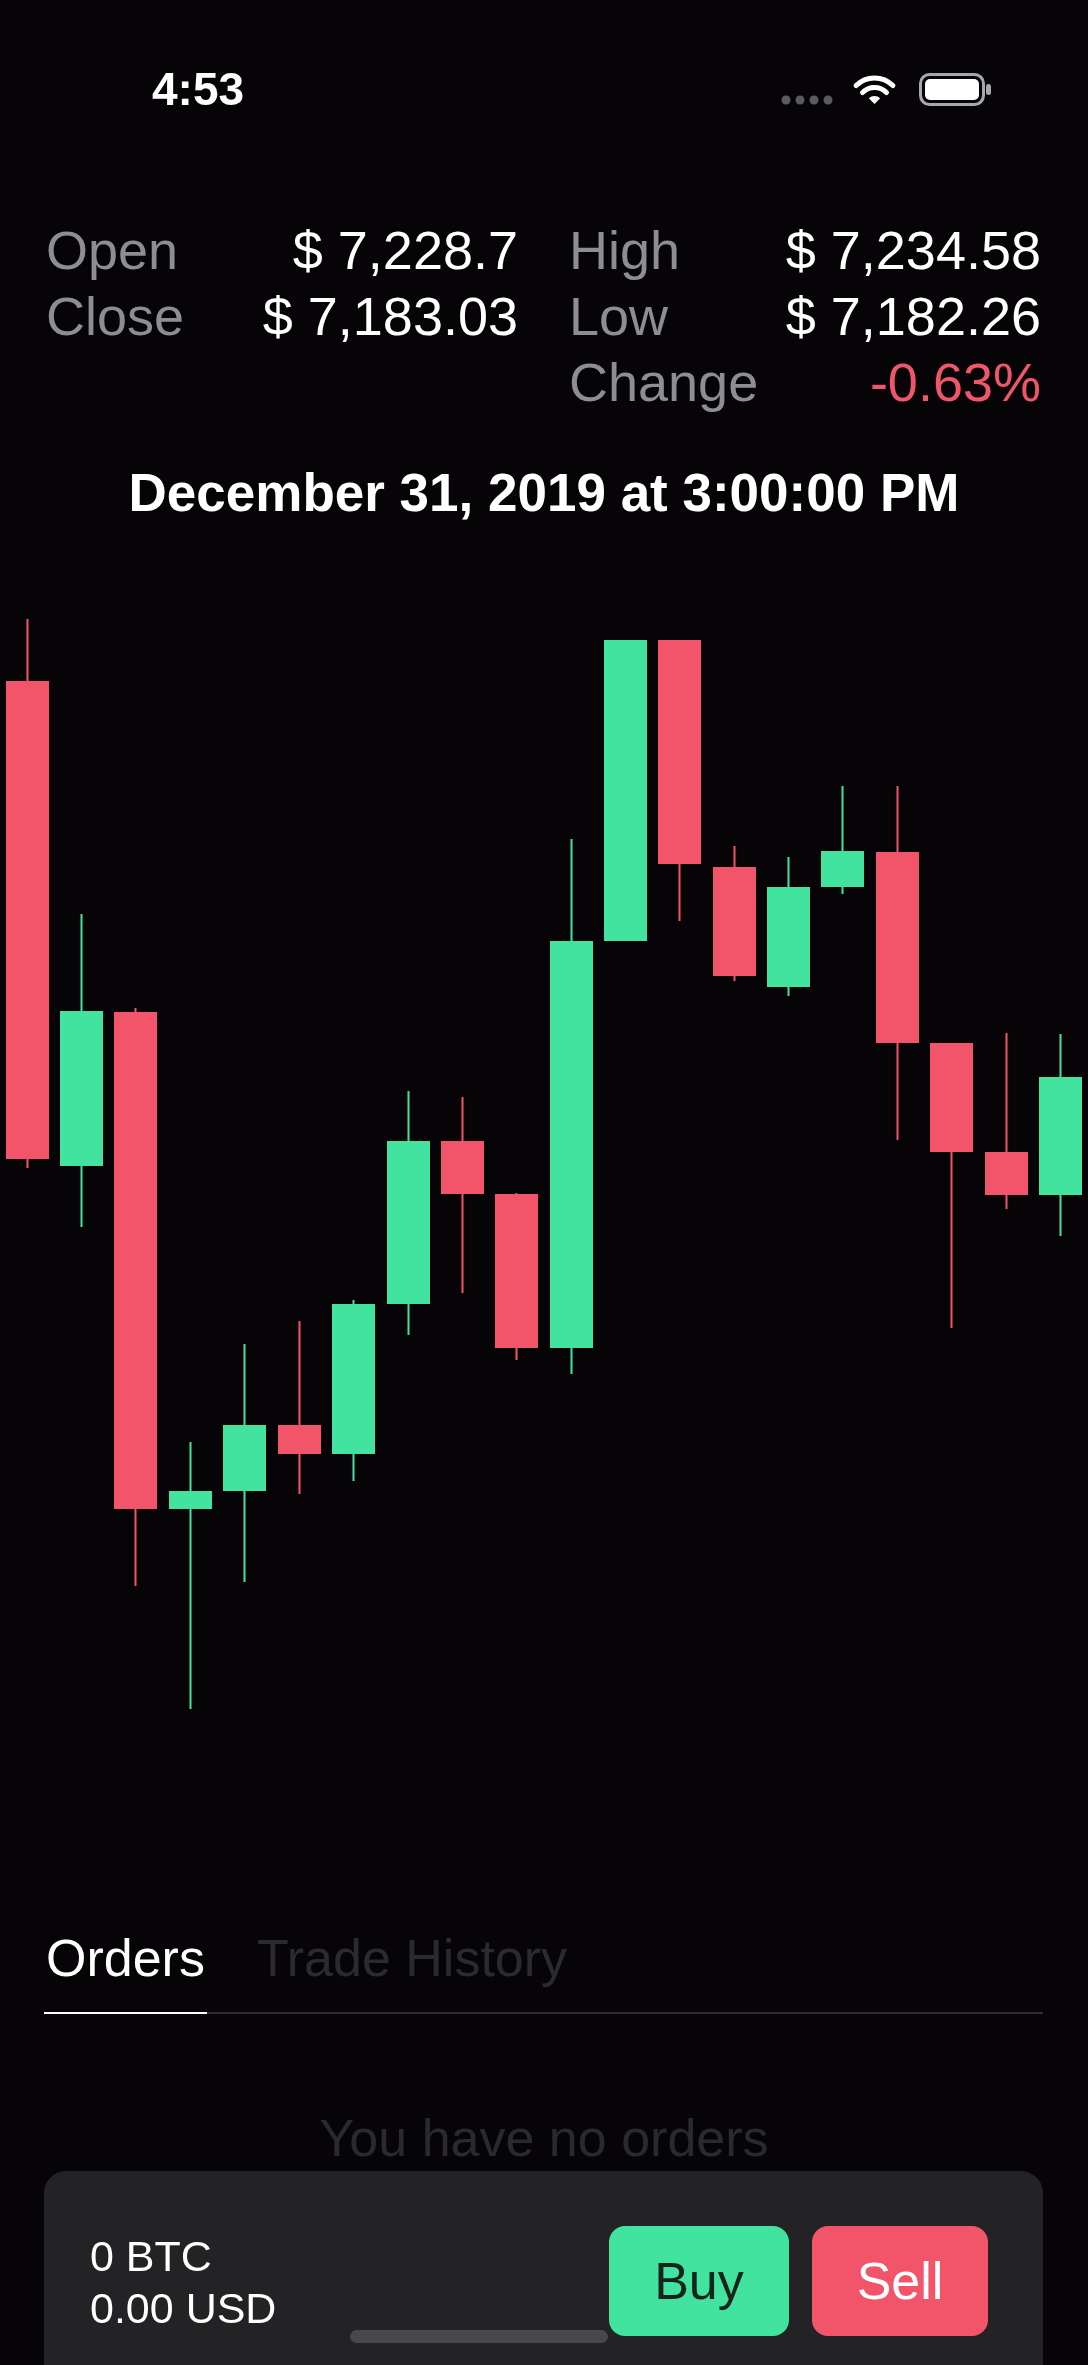 The image size is (1088, 2365). What do you see at coordinates (955, 89) in the screenshot?
I see `battery-icon` at bounding box center [955, 89].